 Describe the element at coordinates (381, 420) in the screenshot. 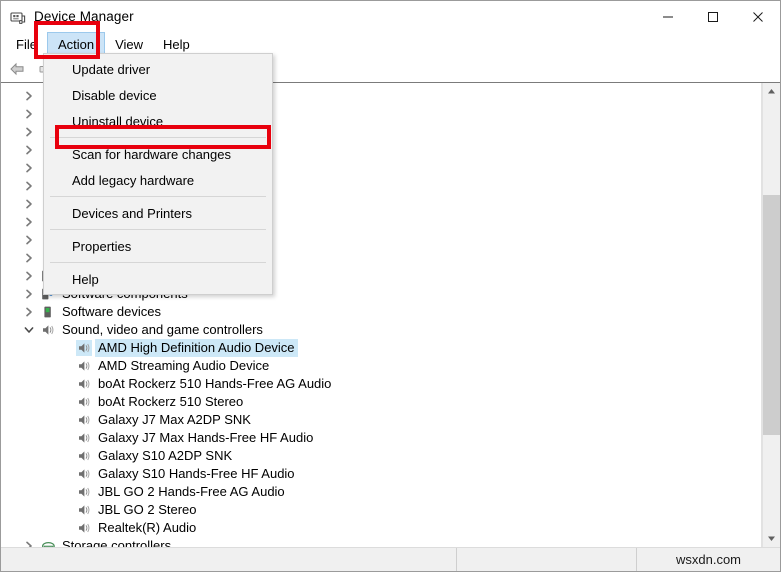

I see `tree-row: Galaxy J7 Max A2DP SNK` at that location.